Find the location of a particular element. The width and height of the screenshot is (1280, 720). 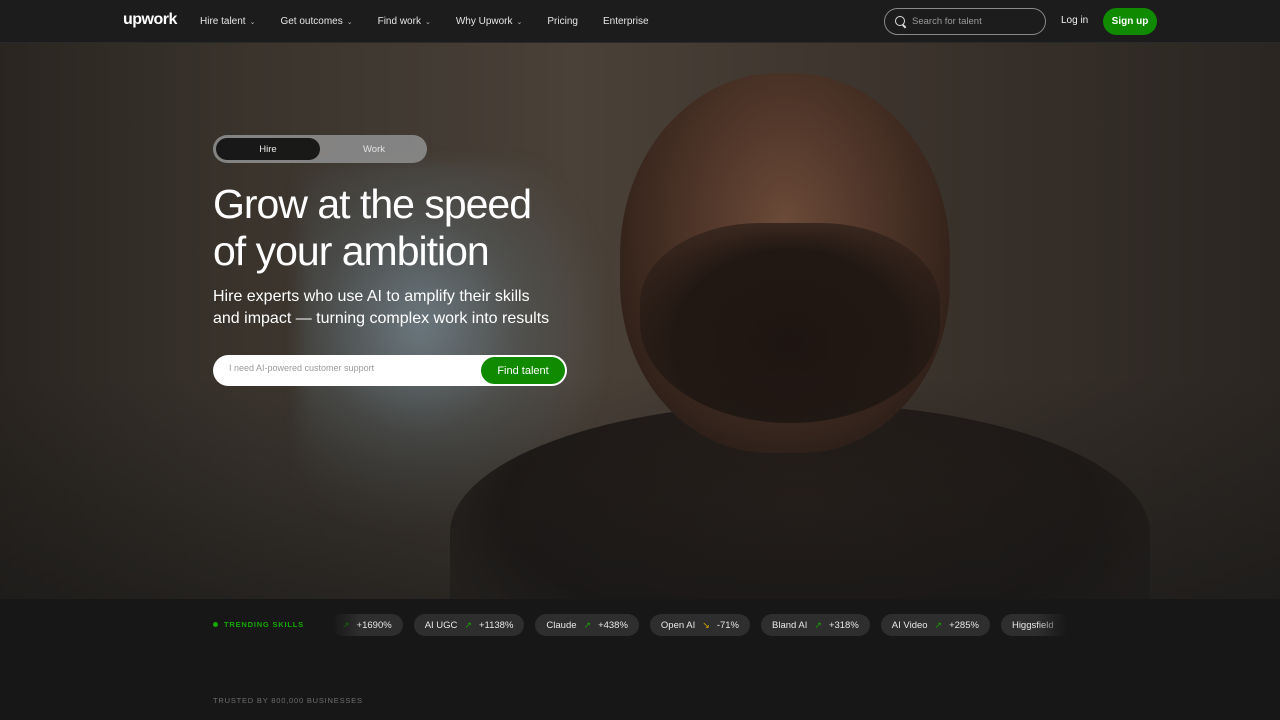

trending-chip: Open AI ↘ -71% is located at coordinates (699, 625).